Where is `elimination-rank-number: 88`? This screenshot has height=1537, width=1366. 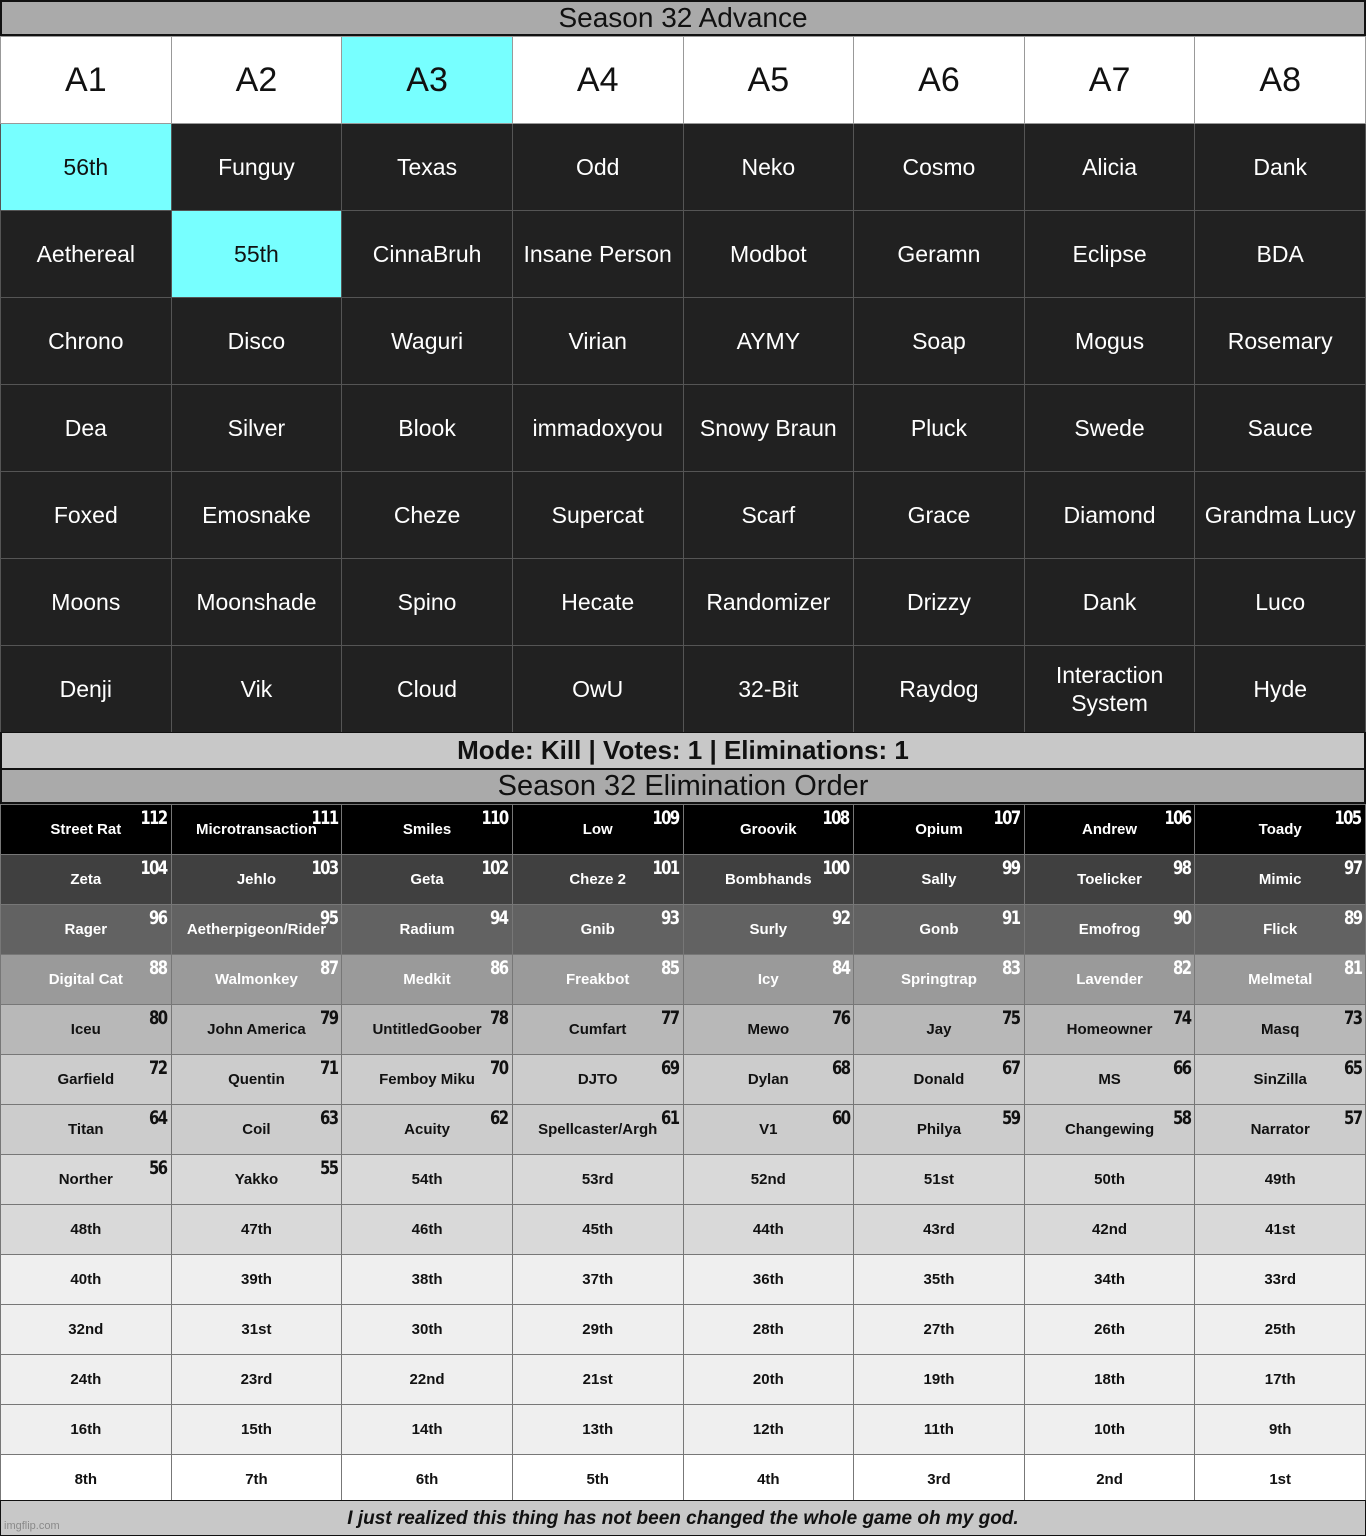
elimination-rank-number: 88 is located at coordinates (158, 968).